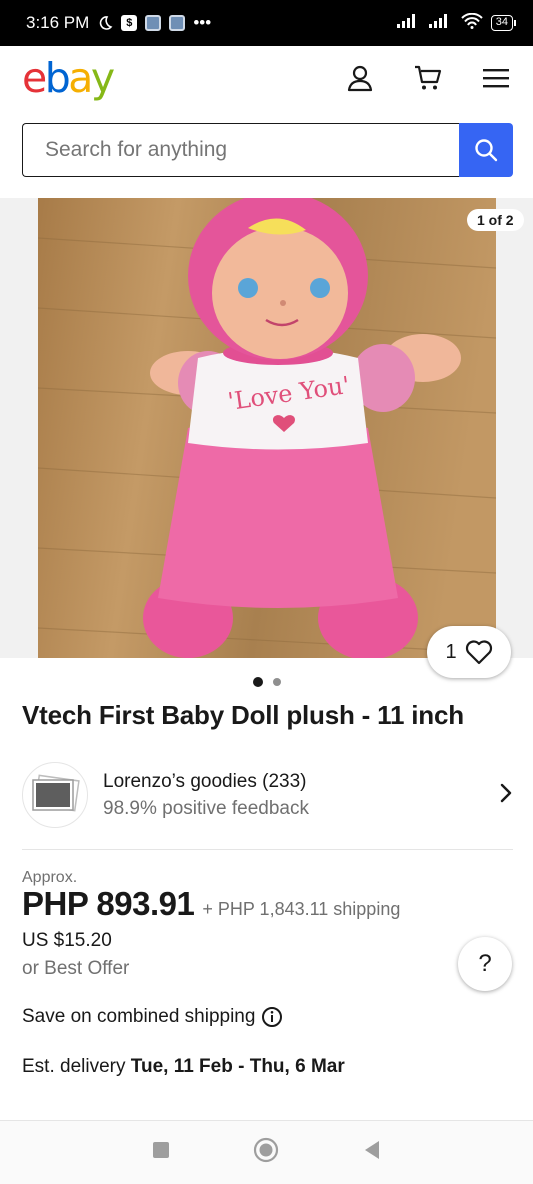  Describe the element at coordinates (276, 682) in the screenshot. I see `gallery-dot` at that location.